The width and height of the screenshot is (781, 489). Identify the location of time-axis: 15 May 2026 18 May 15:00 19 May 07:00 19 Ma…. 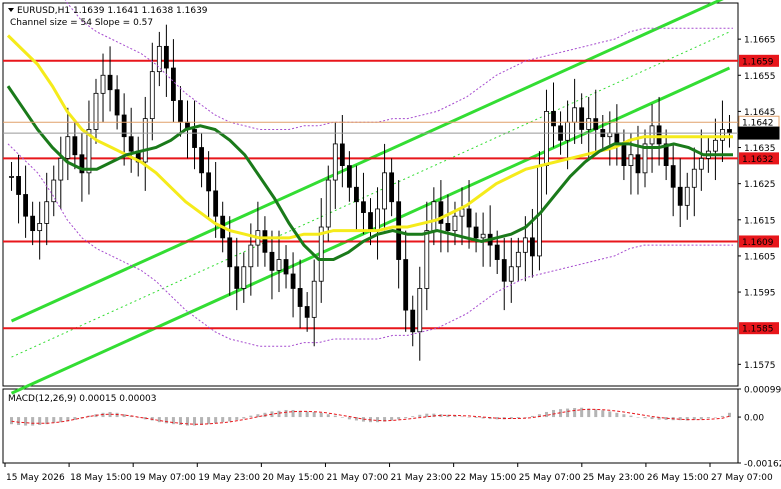
(388, 473).